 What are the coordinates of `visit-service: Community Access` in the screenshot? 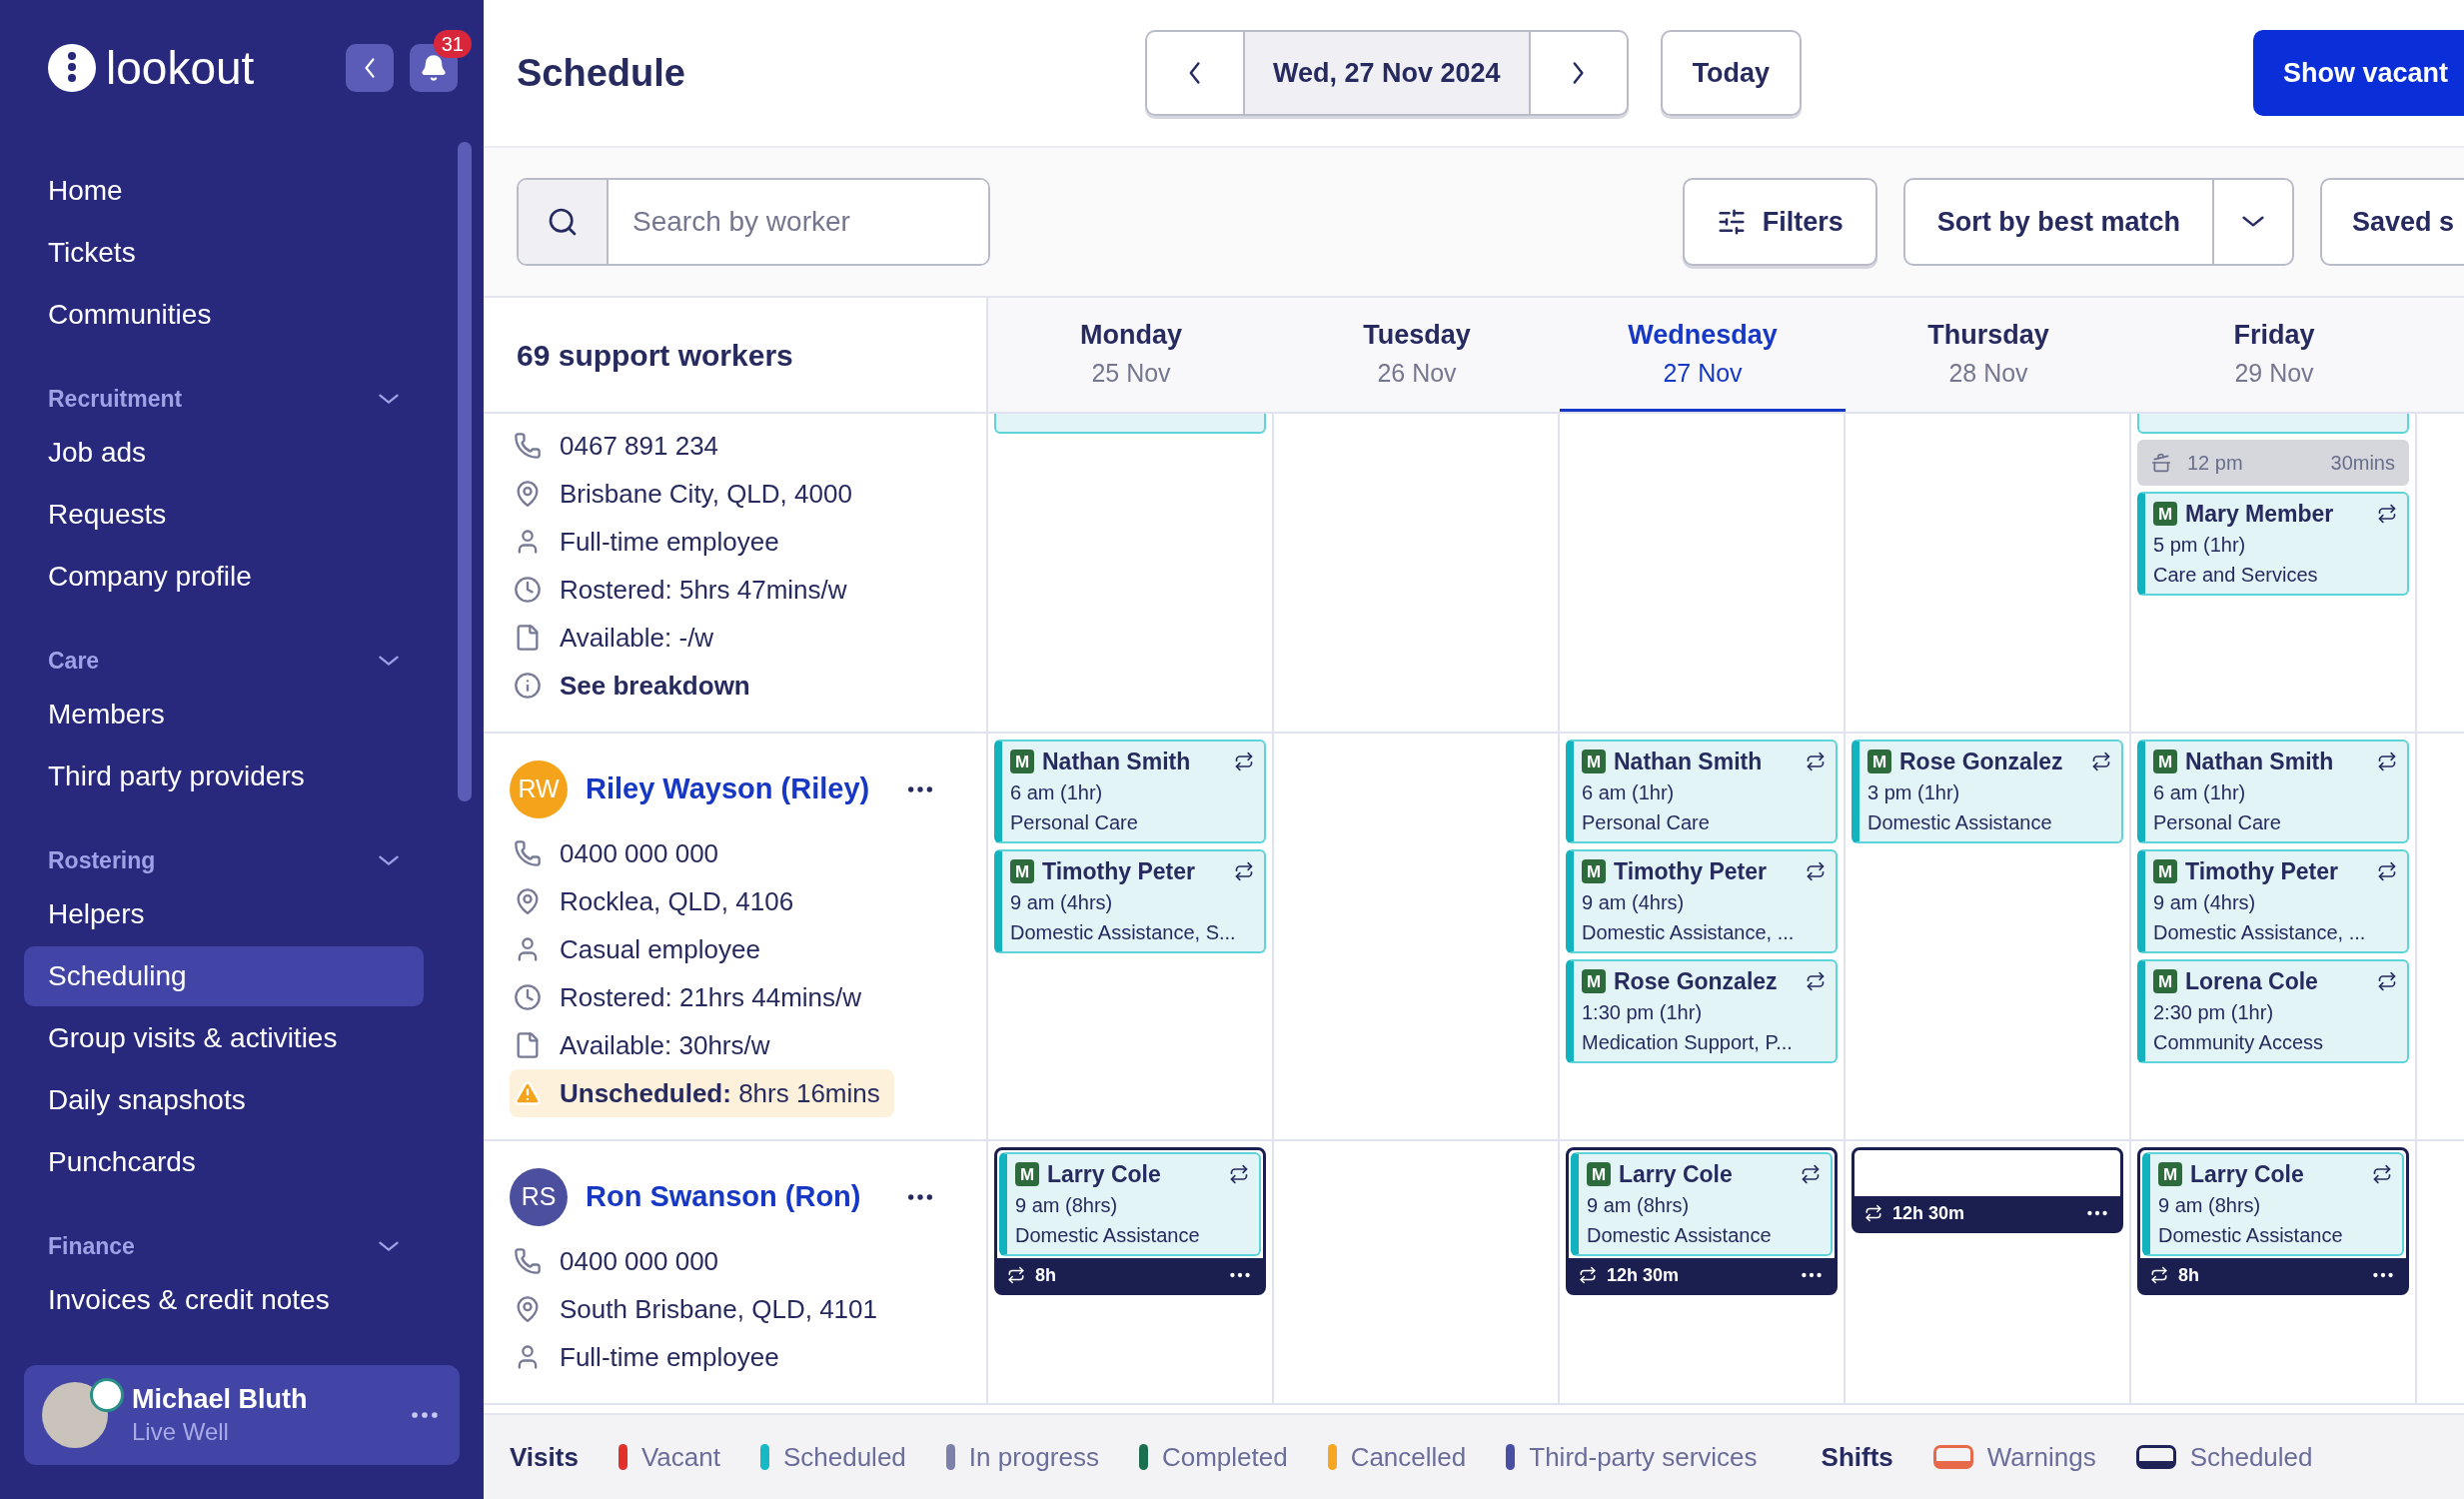 It's located at (2239, 1042).